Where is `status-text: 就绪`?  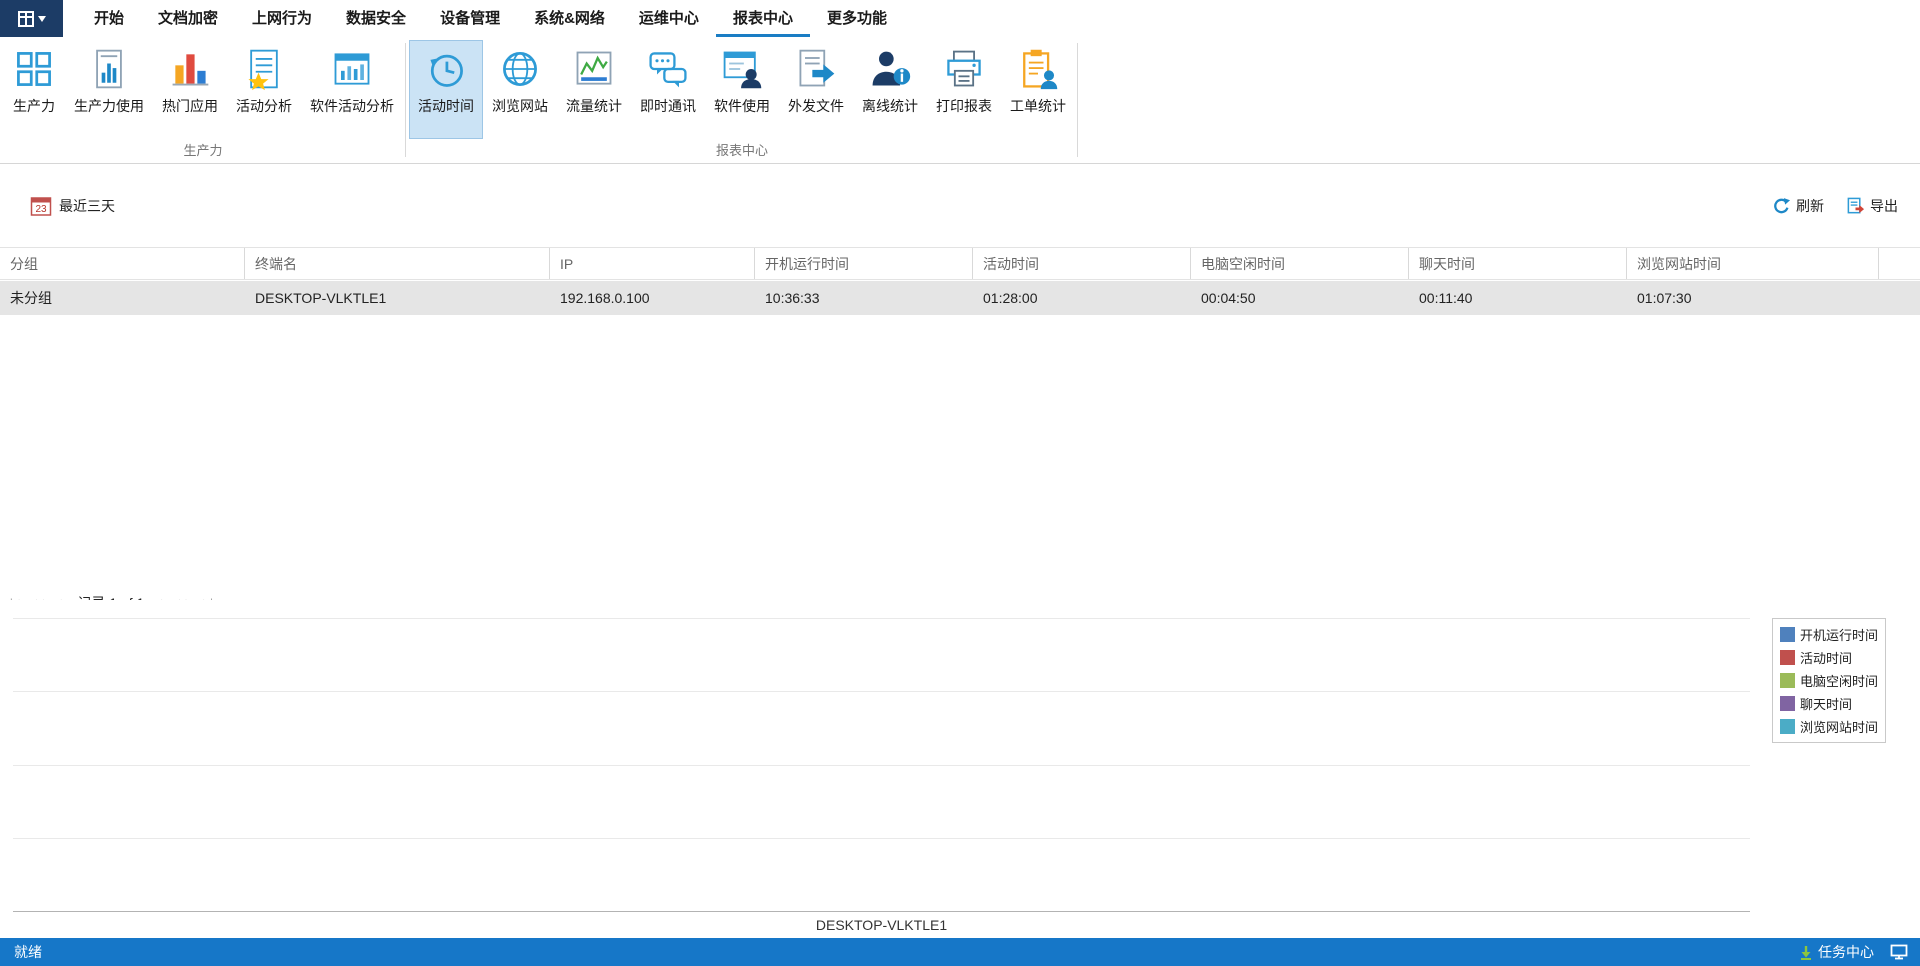 status-text: 就绪 is located at coordinates (28, 952).